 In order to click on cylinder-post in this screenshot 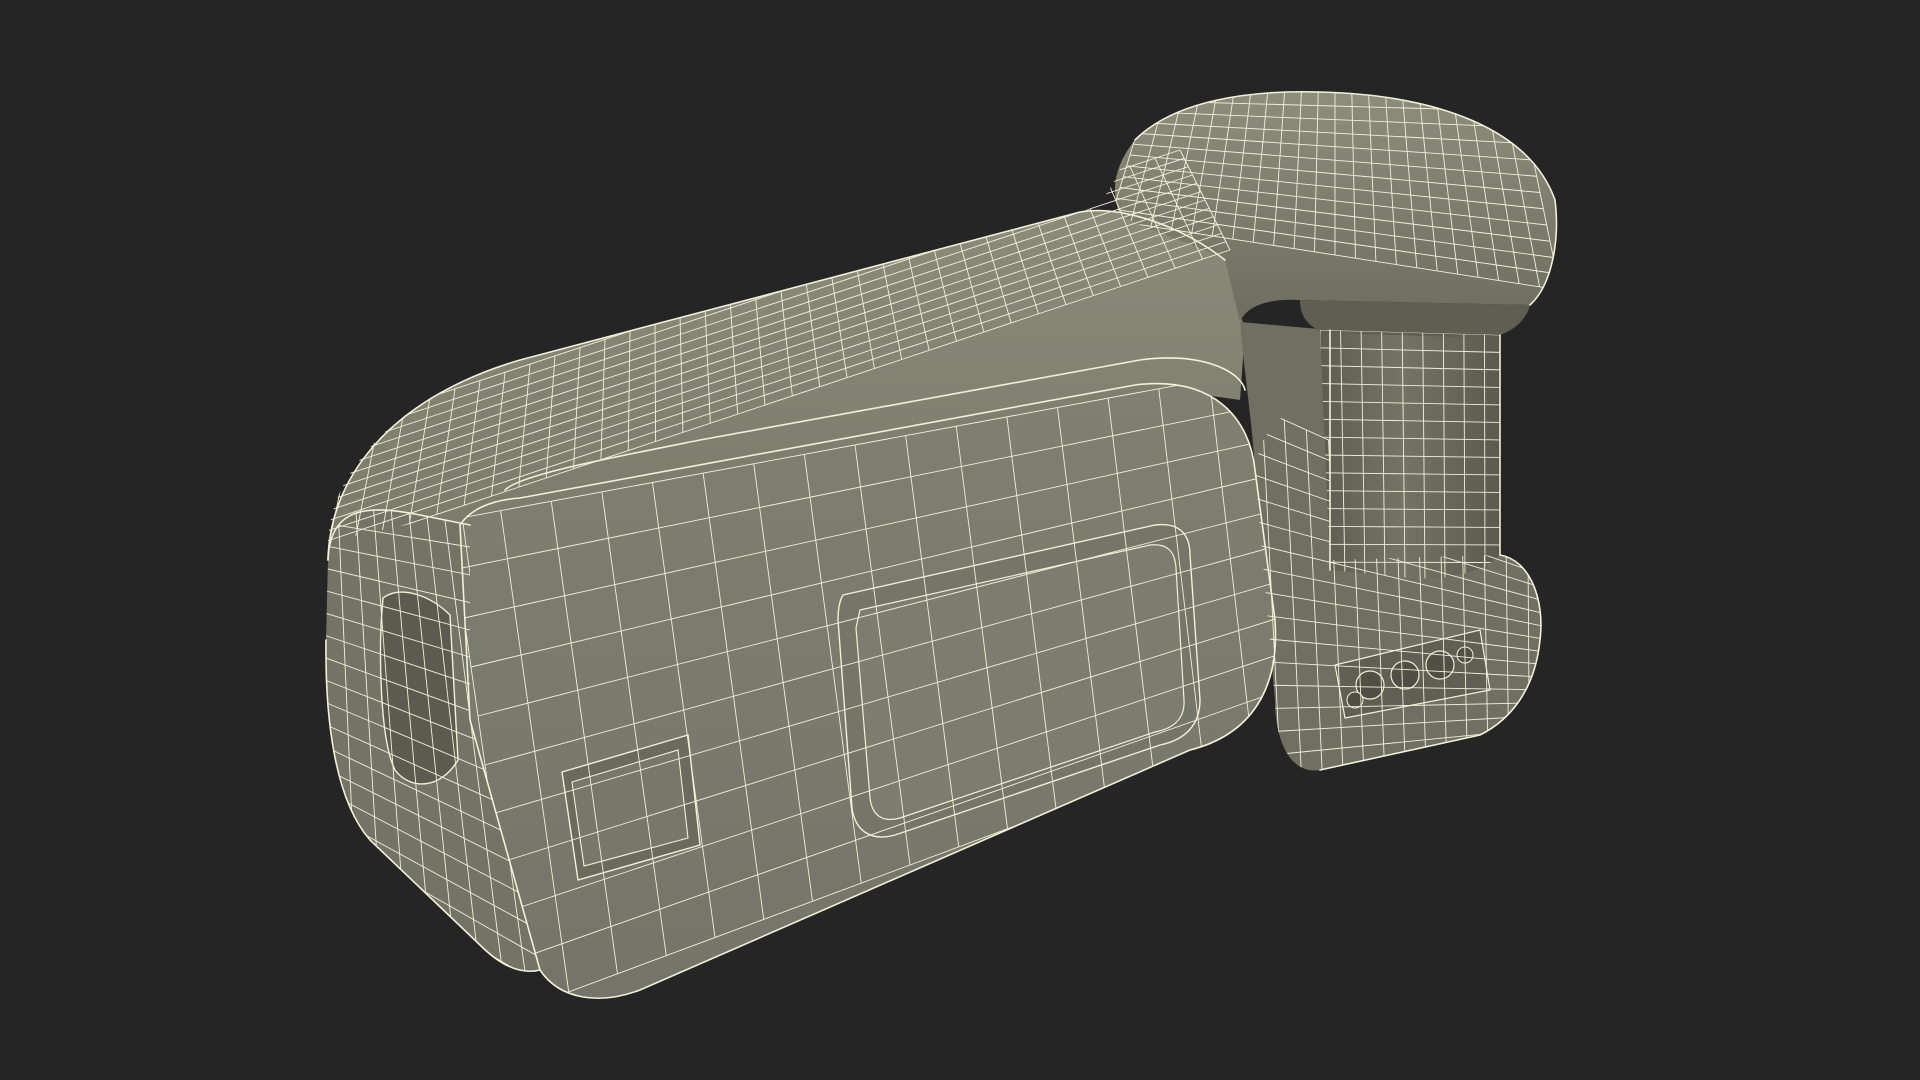, I will do `click(1410, 454)`.